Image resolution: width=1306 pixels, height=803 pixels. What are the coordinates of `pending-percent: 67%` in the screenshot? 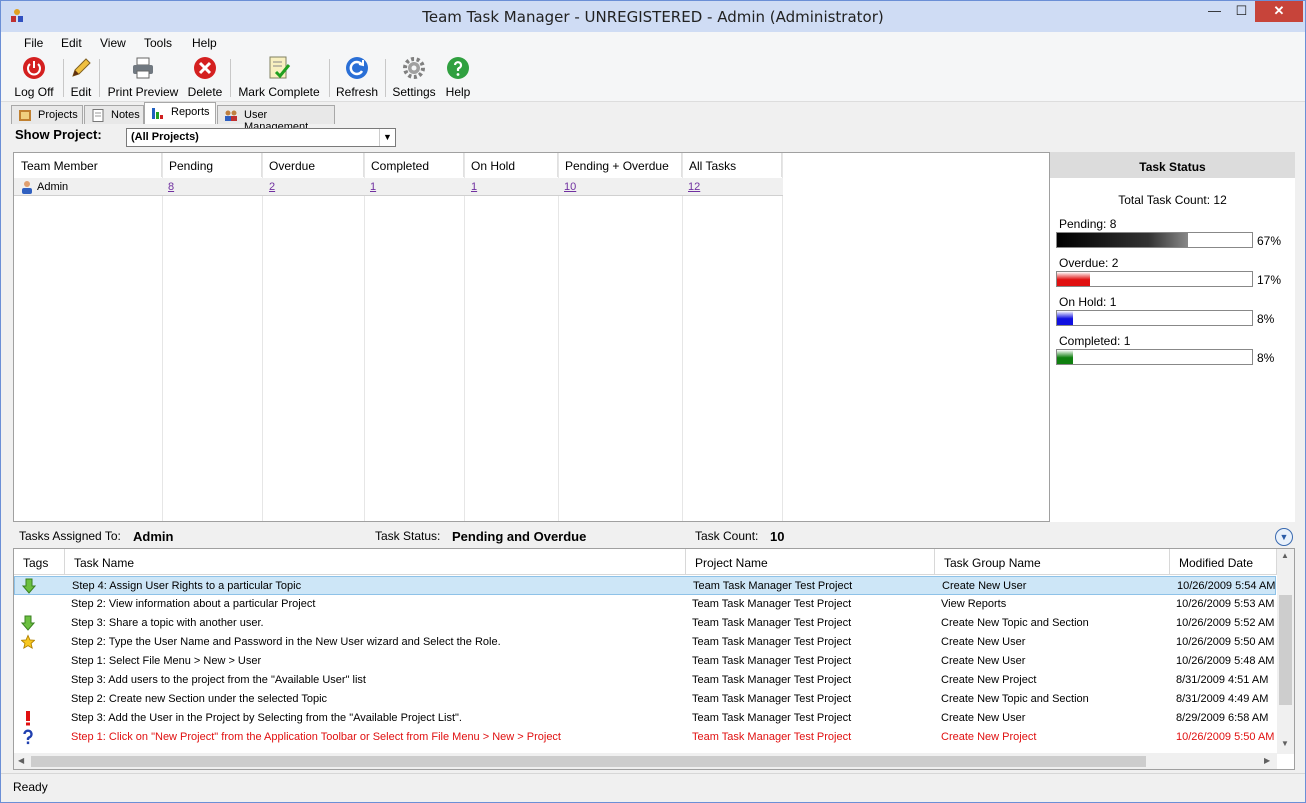 It's located at (1269, 241).